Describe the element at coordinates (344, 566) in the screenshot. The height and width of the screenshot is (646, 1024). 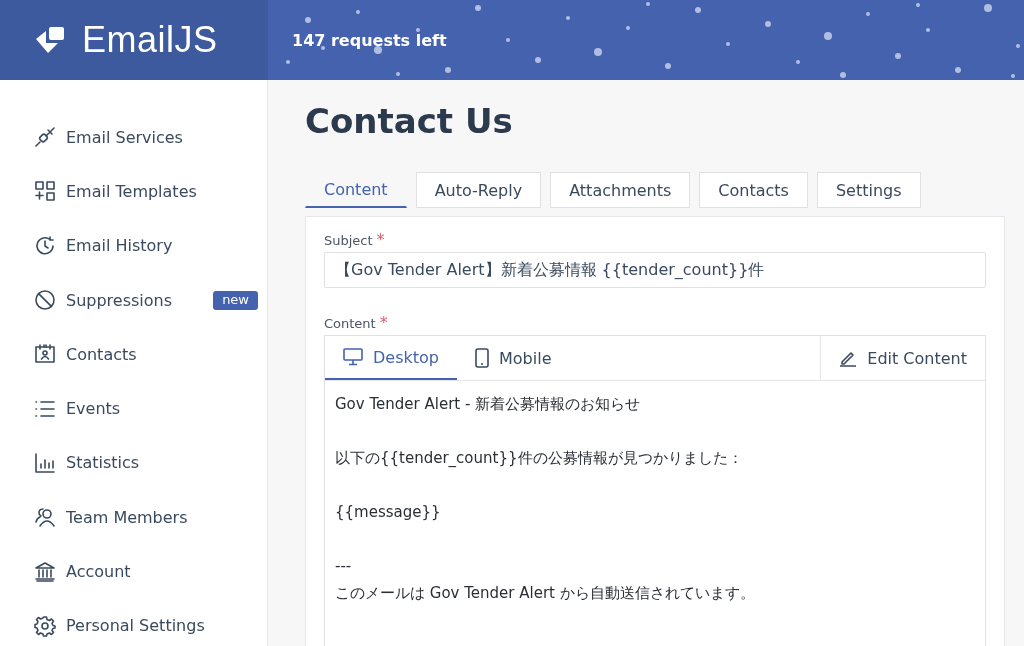
I see `content-line: ---` at that location.